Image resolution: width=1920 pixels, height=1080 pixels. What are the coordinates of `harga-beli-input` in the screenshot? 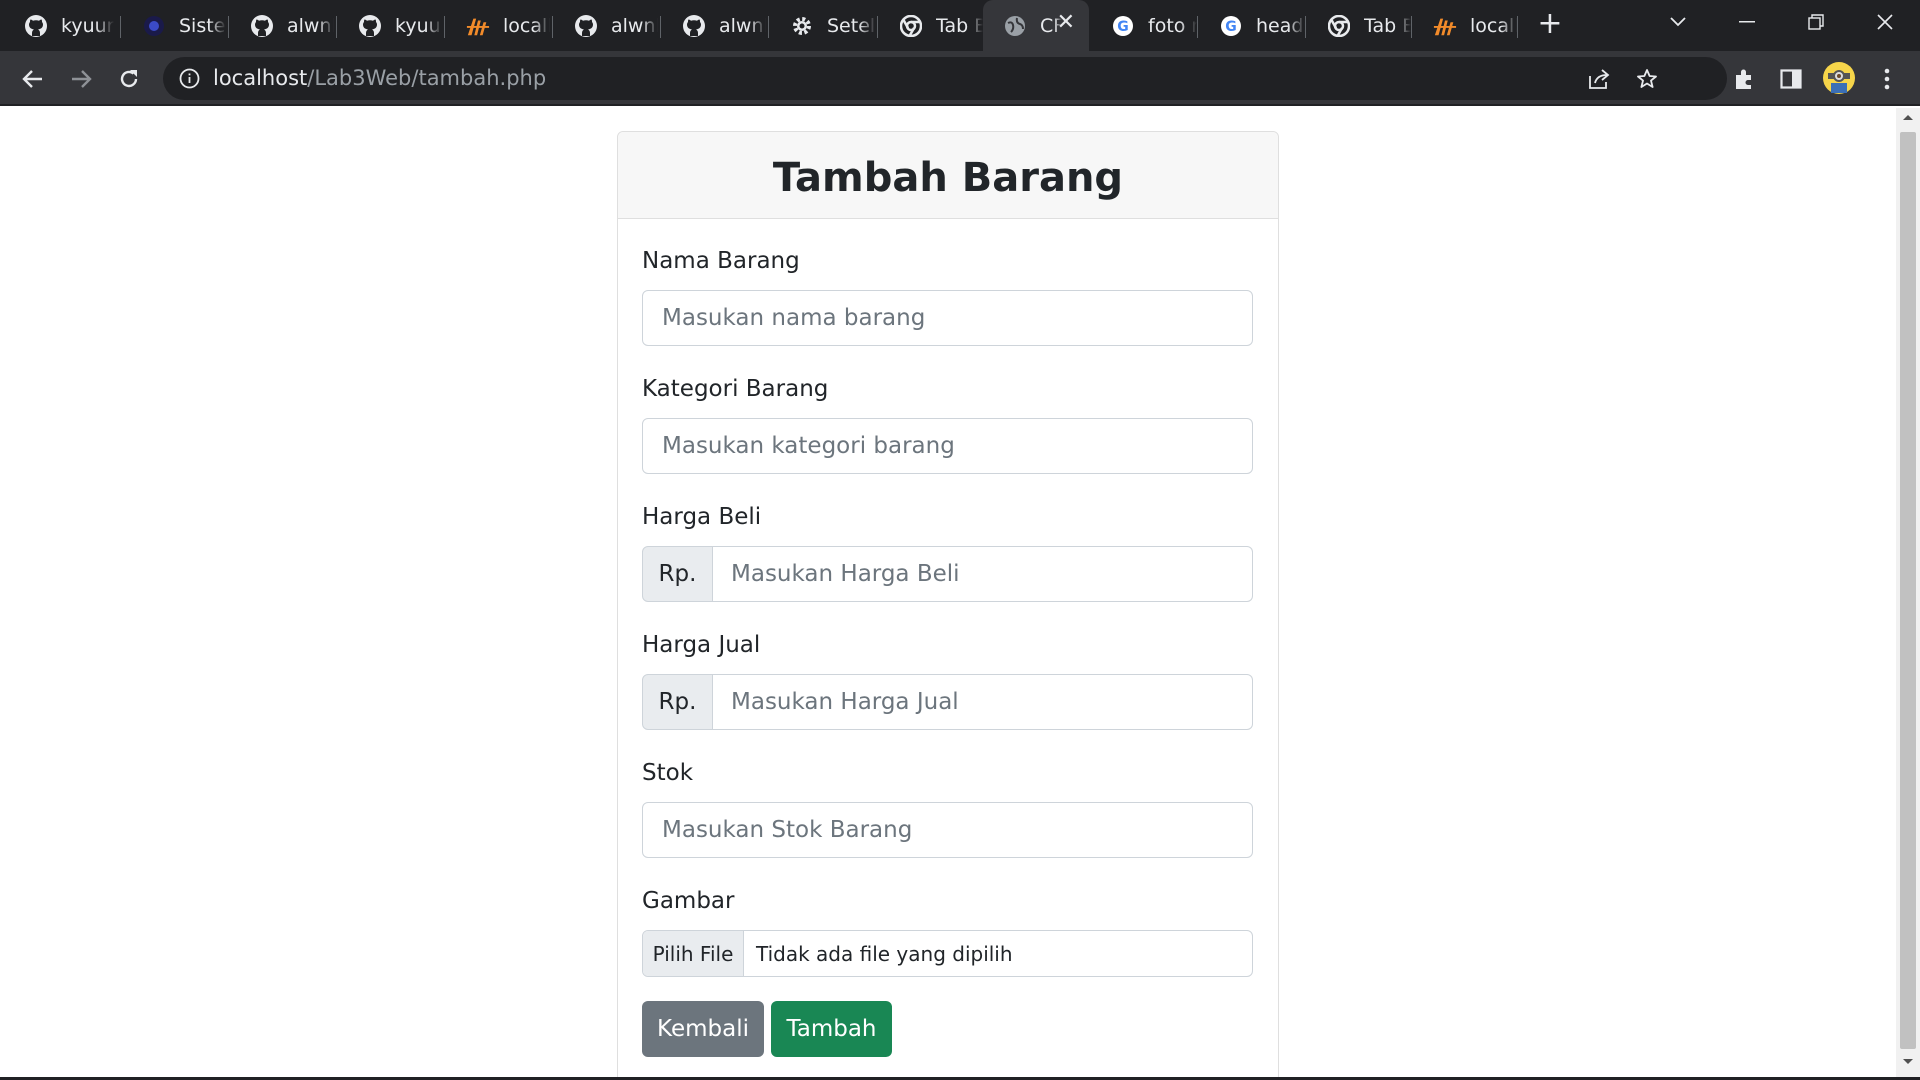 It's located at (983, 574).